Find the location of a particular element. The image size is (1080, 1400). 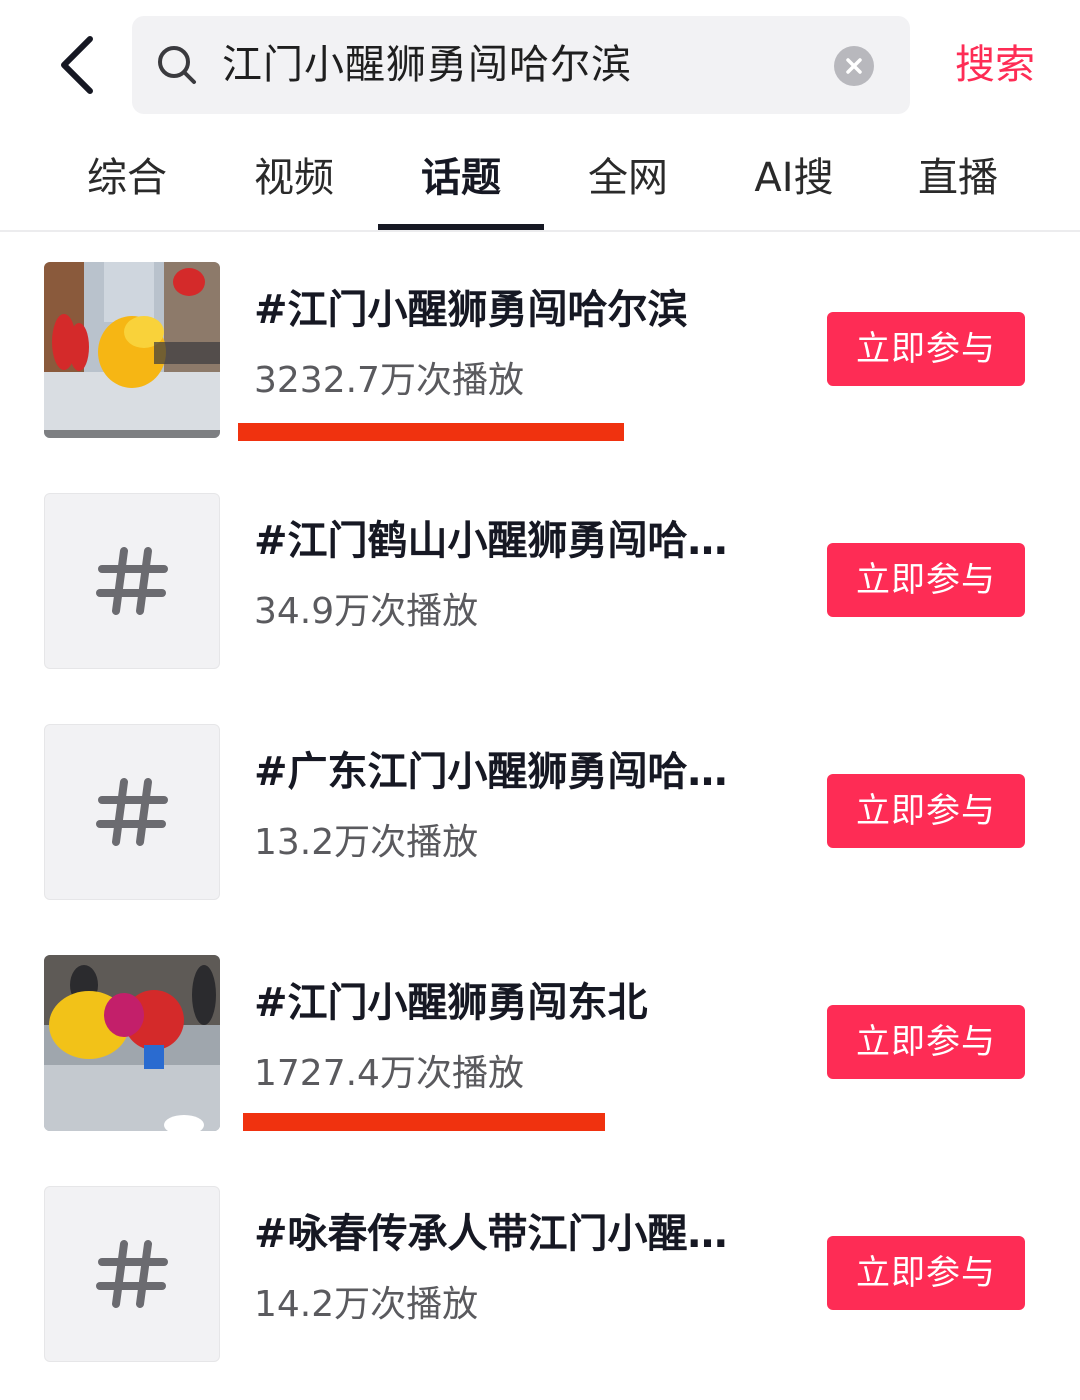

tab-live: 直播 is located at coordinates (958, 180).